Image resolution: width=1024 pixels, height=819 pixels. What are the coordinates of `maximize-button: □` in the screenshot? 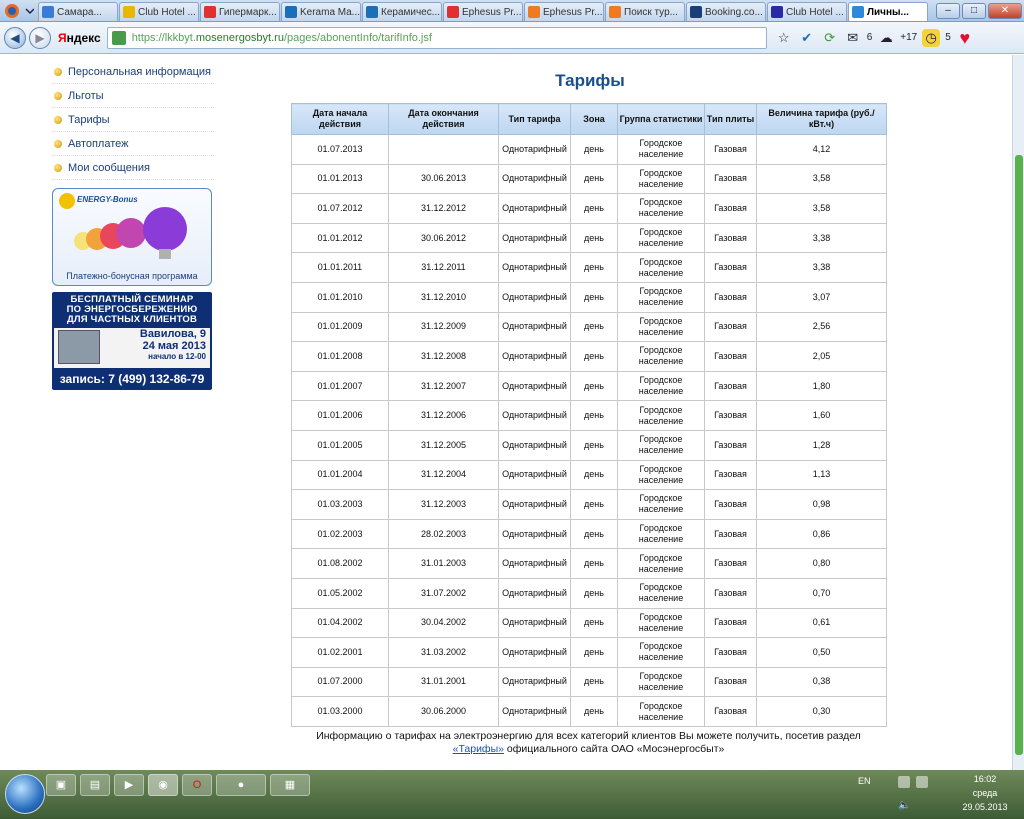 It's located at (974, 10).